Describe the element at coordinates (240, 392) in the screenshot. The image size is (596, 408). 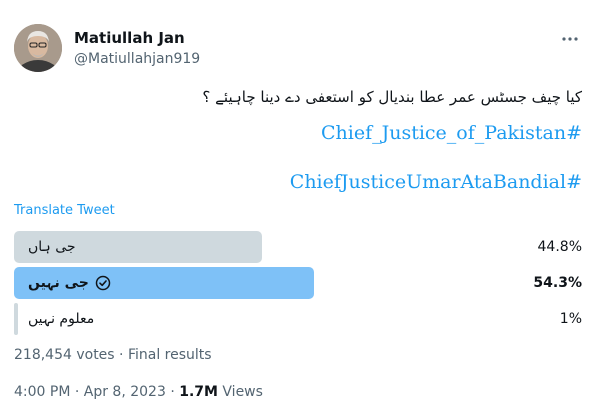
I see `views-label: Views` at that location.